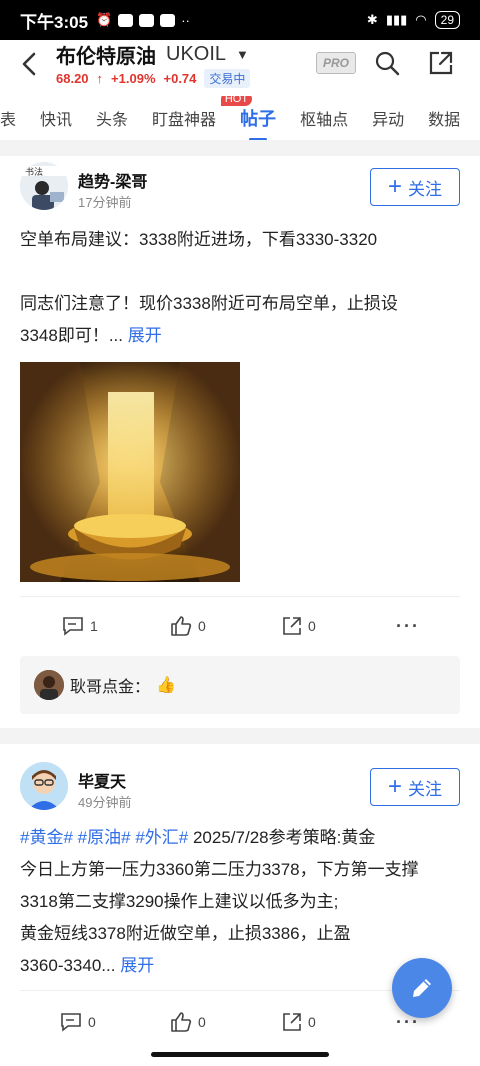 The width and height of the screenshot is (480, 1066). What do you see at coordinates (179, 901) in the screenshot?
I see `post-line: 3318第二支撑3290操作上建议以低多为主;` at bounding box center [179, 901].